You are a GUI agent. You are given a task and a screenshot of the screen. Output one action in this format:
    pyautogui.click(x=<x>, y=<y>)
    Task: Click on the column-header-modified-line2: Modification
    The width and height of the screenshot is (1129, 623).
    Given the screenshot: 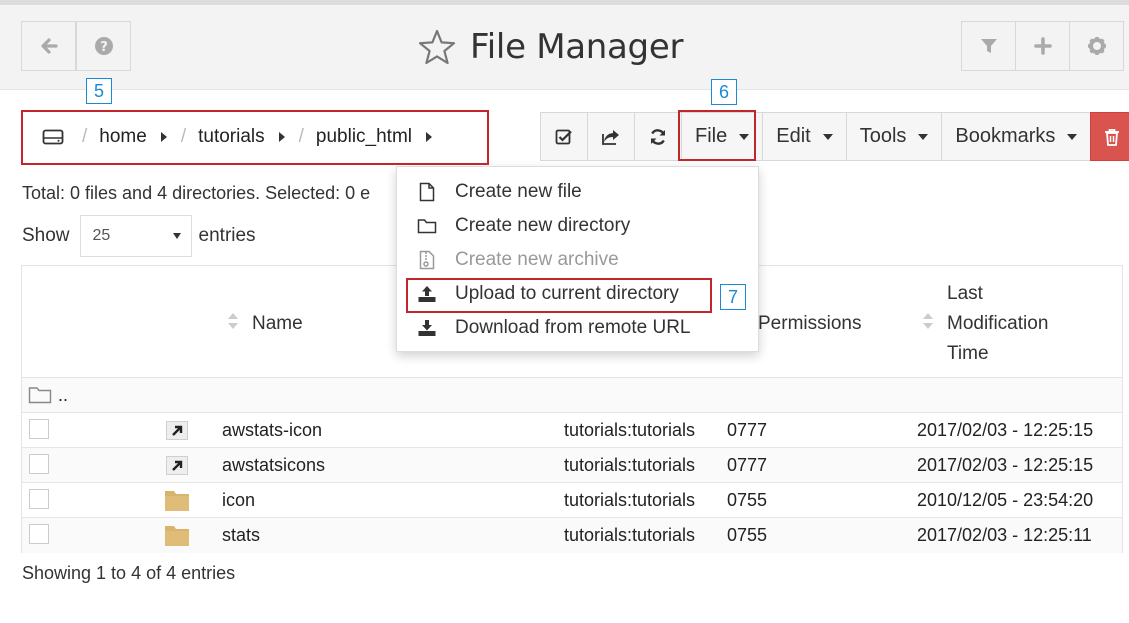 What is the action you would take?
    pyautogui.click(x=997, y=324)
    